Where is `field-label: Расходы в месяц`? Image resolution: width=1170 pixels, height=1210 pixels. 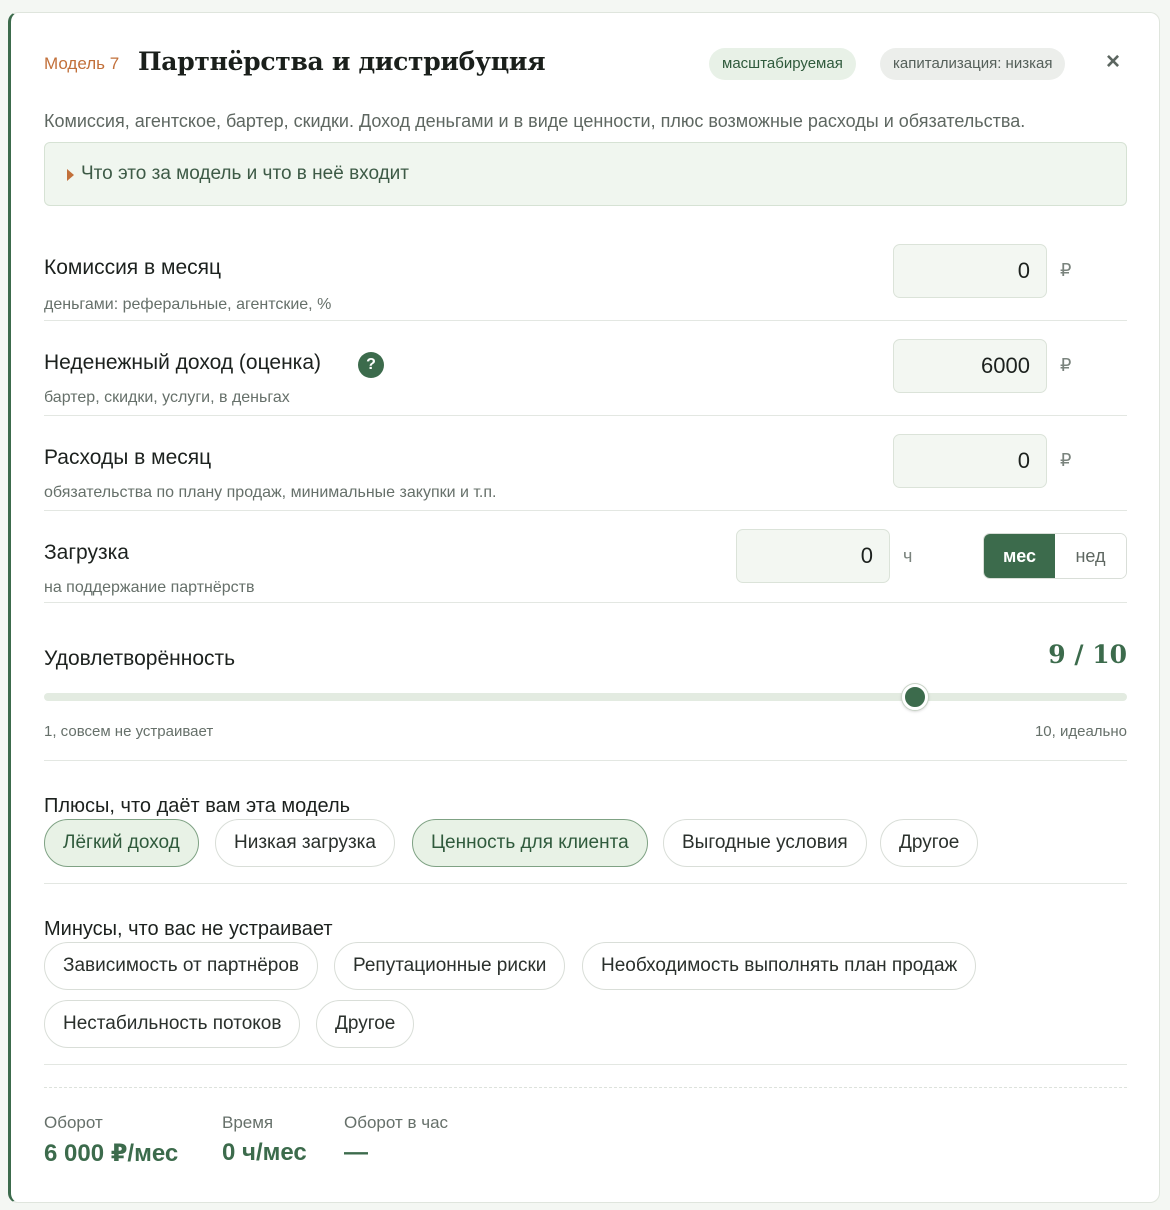 field-label: Расходы в месяц is located at coordinates (128, 457).